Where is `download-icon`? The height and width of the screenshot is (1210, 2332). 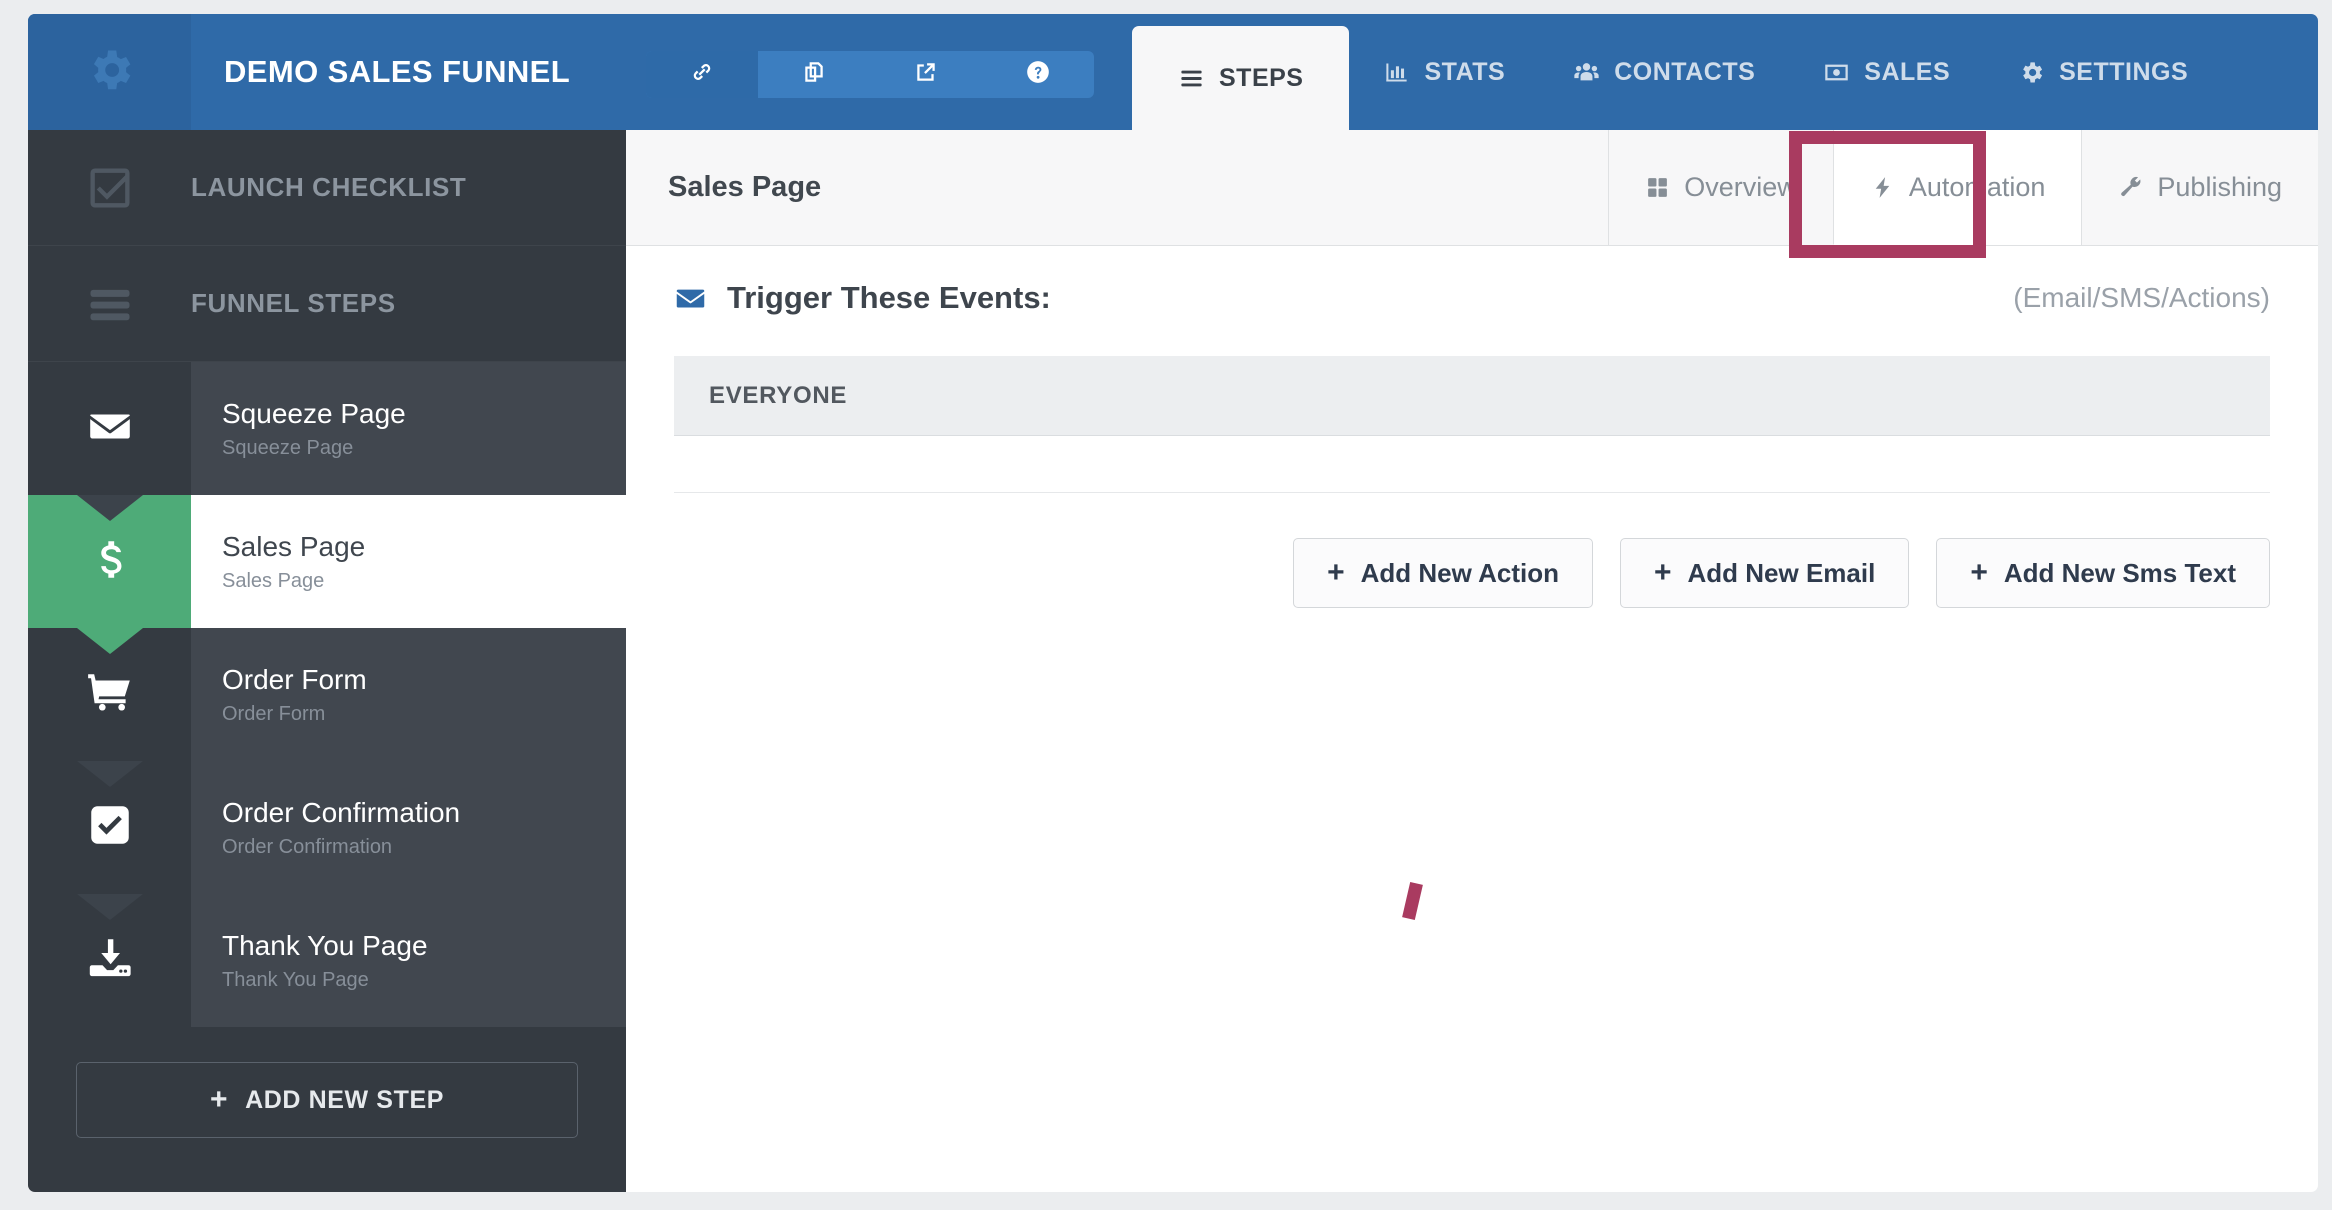
download-icon is located at coordinates (110, 960).